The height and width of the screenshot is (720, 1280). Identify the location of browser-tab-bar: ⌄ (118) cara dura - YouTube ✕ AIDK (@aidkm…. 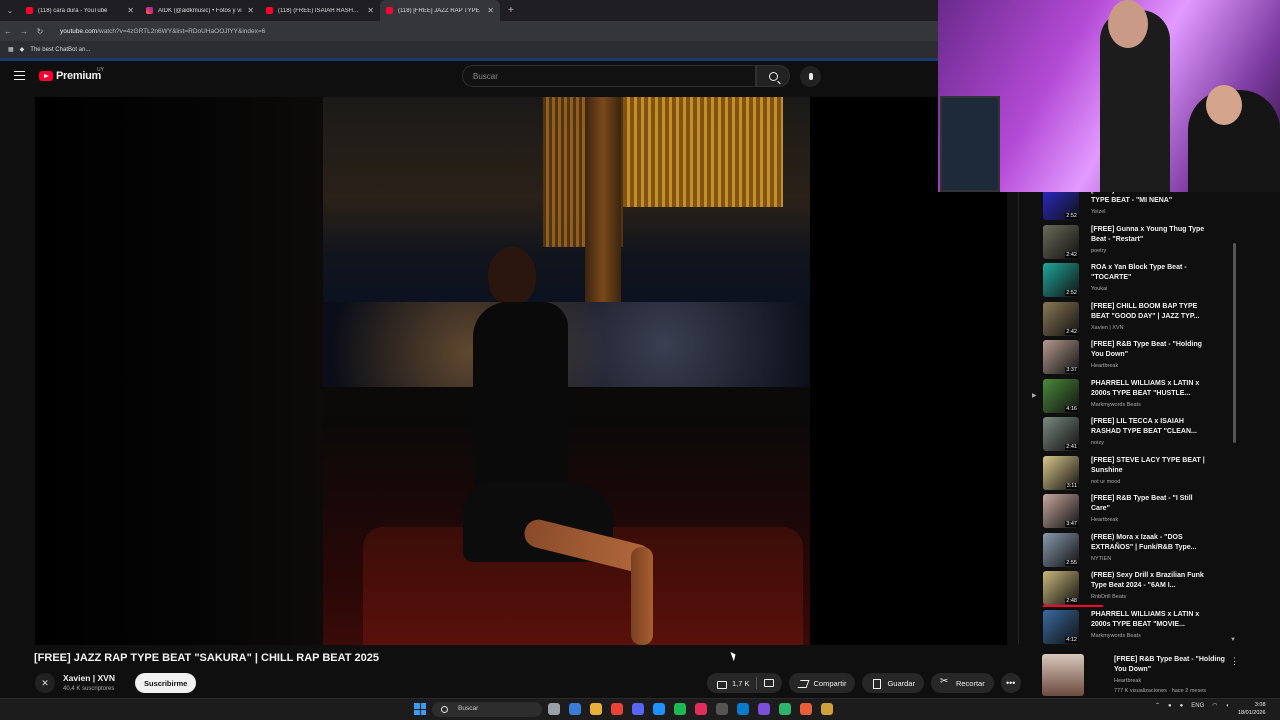
(470, 10).